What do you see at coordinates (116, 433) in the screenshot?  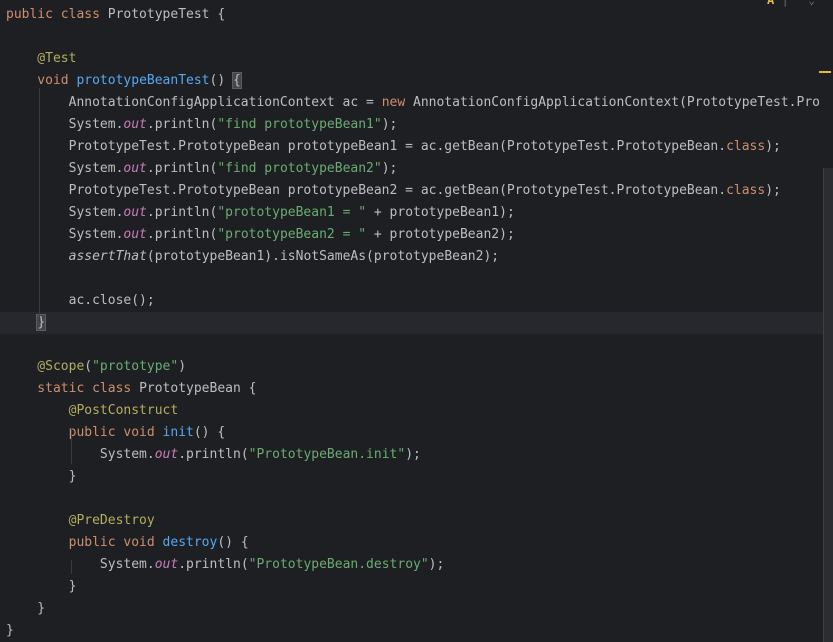 I see `code-text: public void init() {` at bounding box center [116, 433].